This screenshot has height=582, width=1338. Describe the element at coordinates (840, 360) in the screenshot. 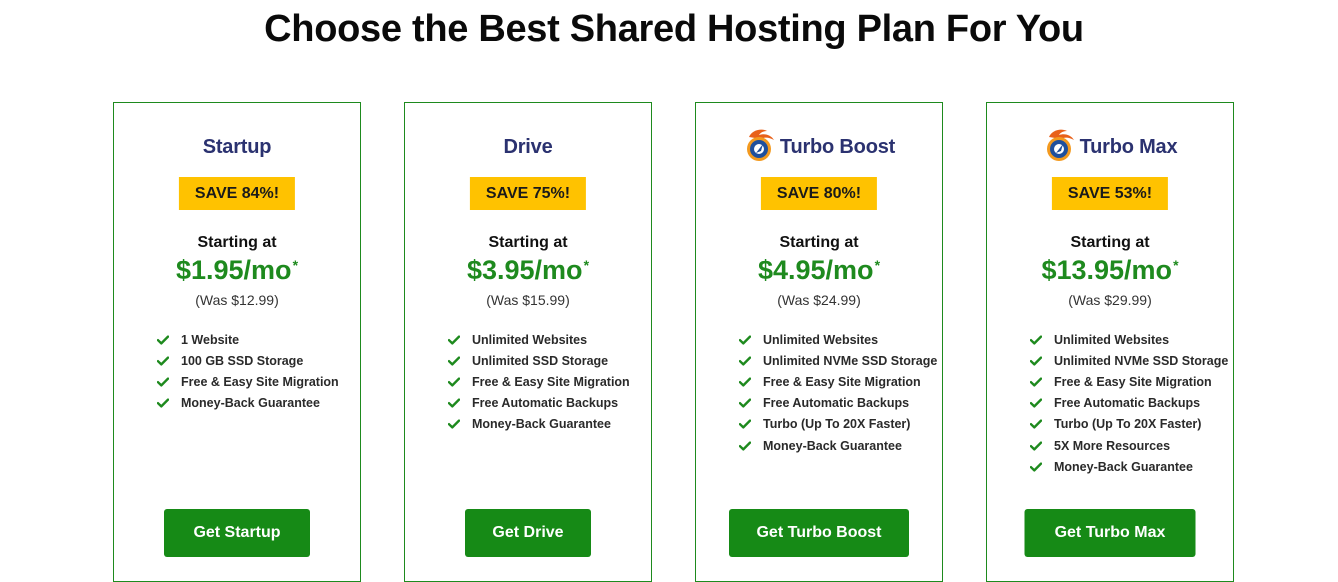

I see `feature-item: Unlimited NVMe SSD Storage` at that location.